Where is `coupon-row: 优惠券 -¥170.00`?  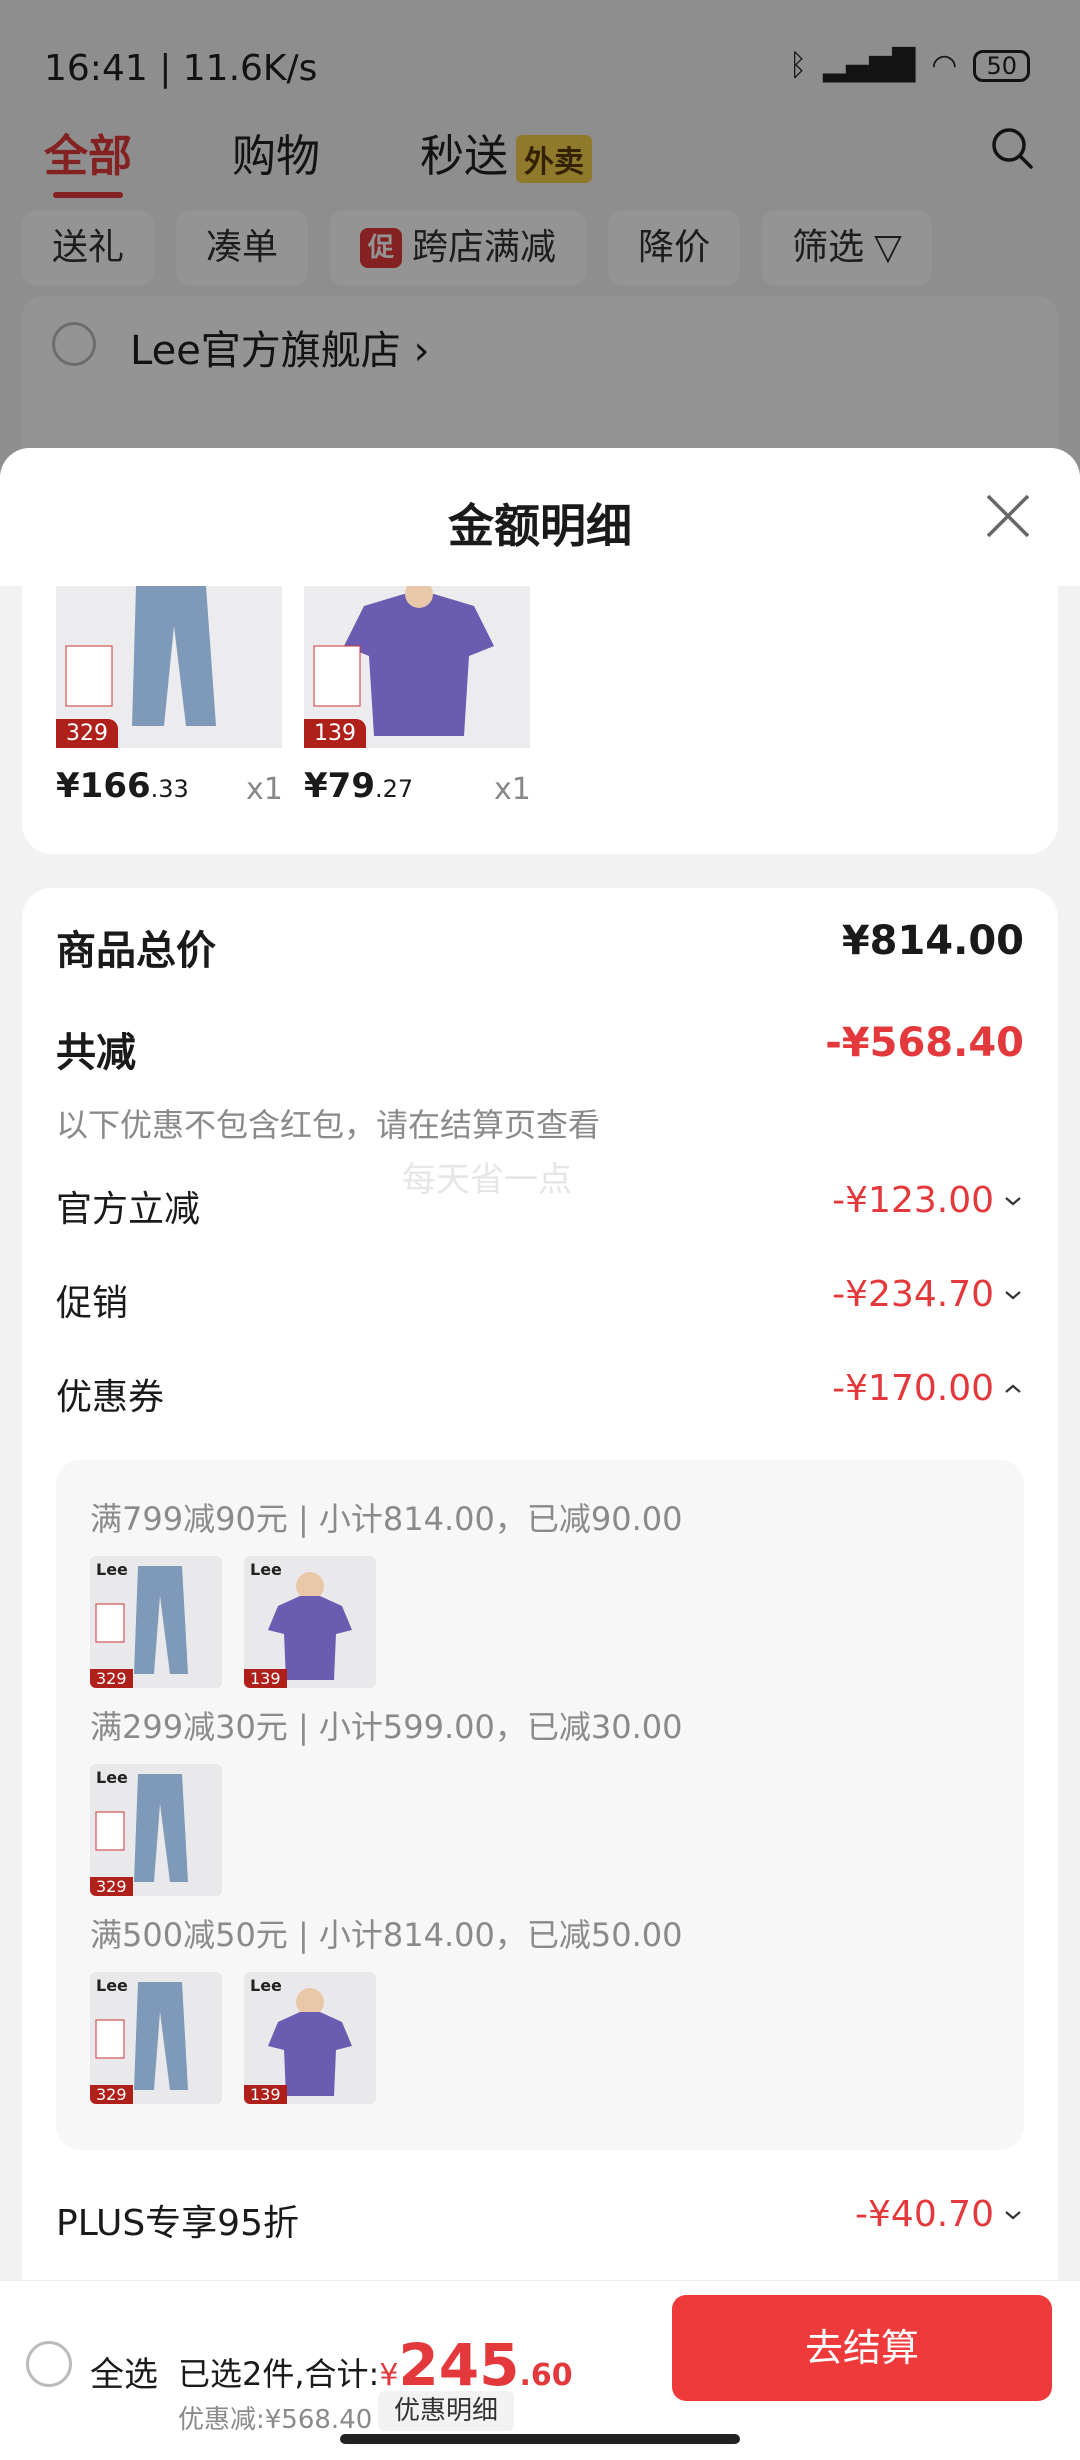
coupon-row: 优惠券 -¥170.00 is located at coordinates (540, 1398).